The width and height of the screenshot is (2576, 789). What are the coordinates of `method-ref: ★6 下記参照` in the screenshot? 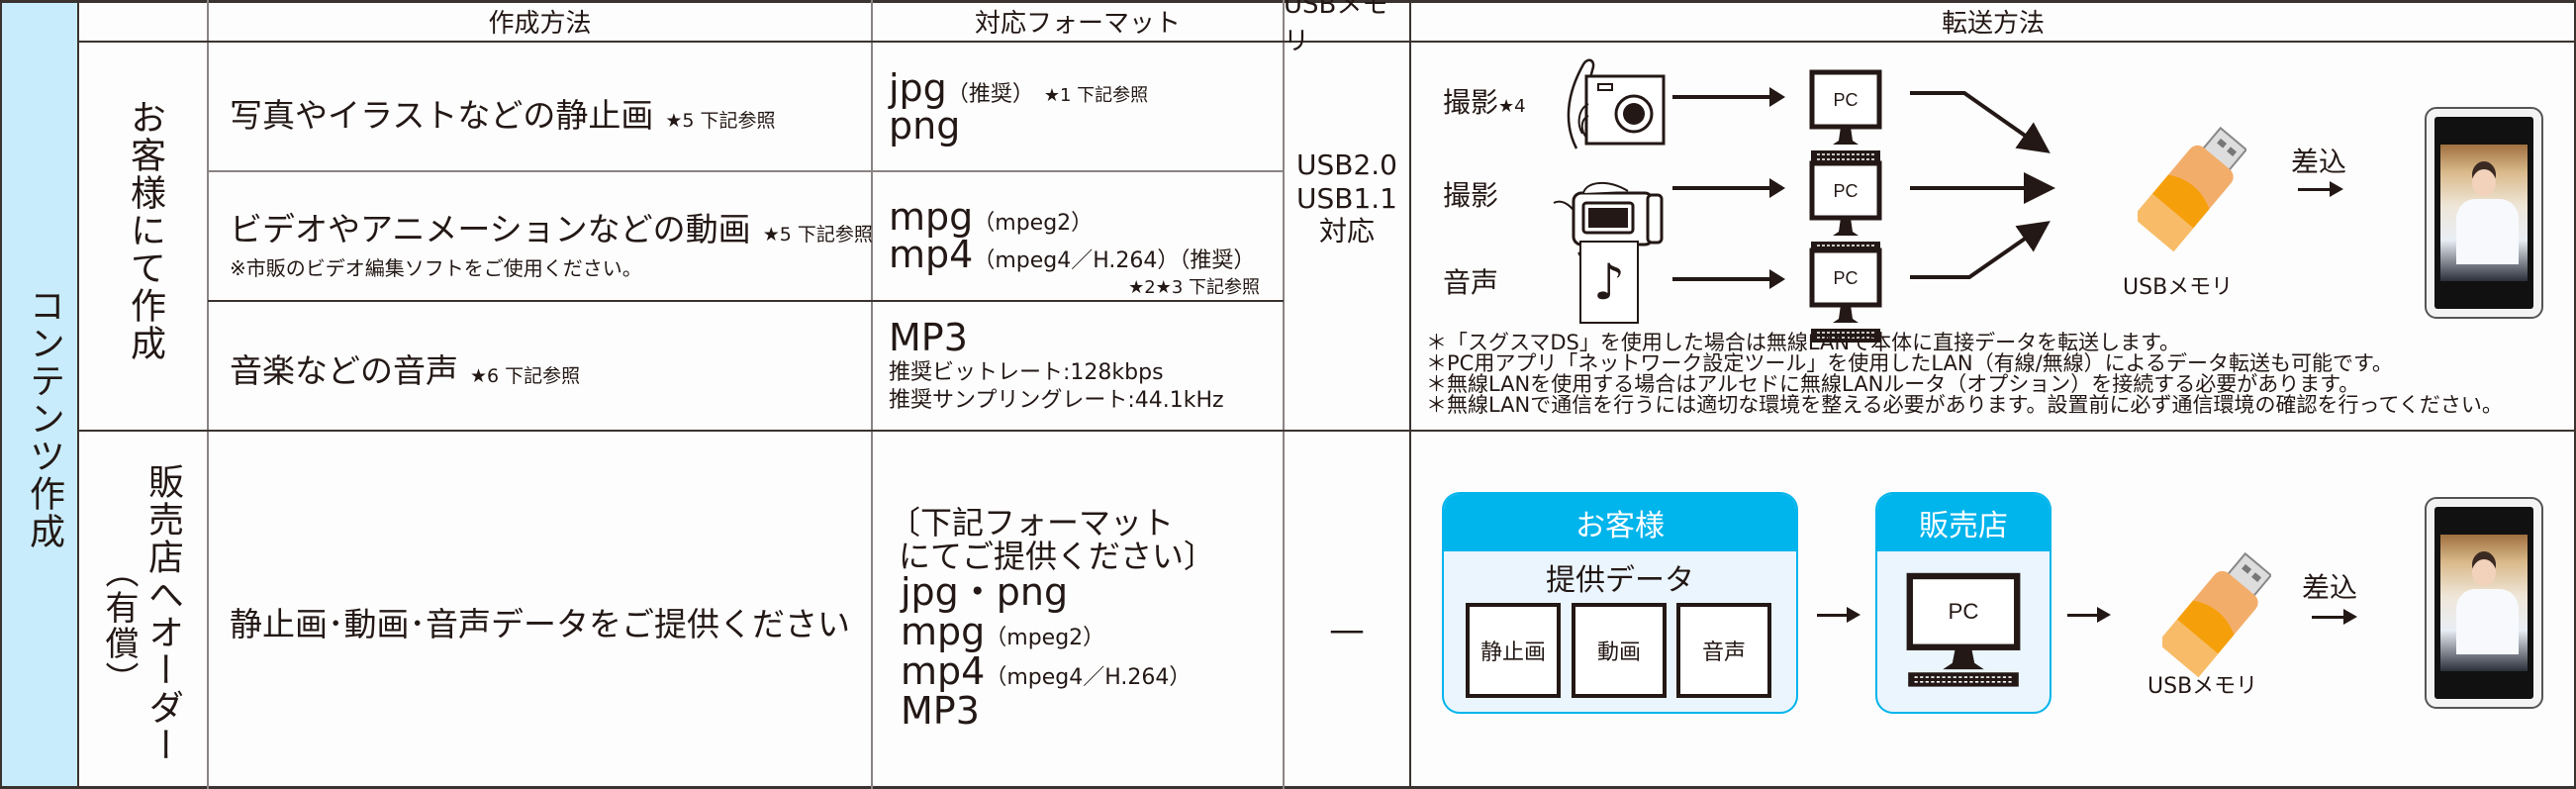 It's located at (525, 376).